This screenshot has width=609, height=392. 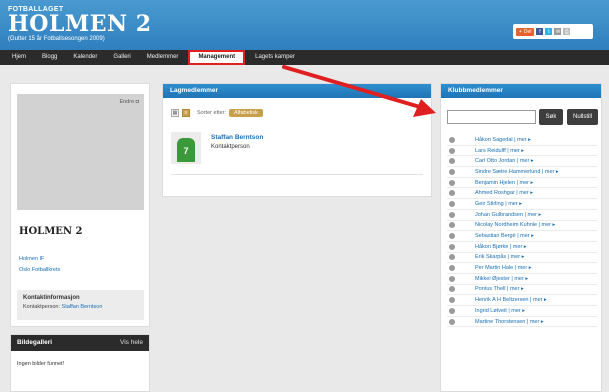 I want to click on contact-line: Kontaktperson: Staffan Berntson, so click(x=80, y=307).